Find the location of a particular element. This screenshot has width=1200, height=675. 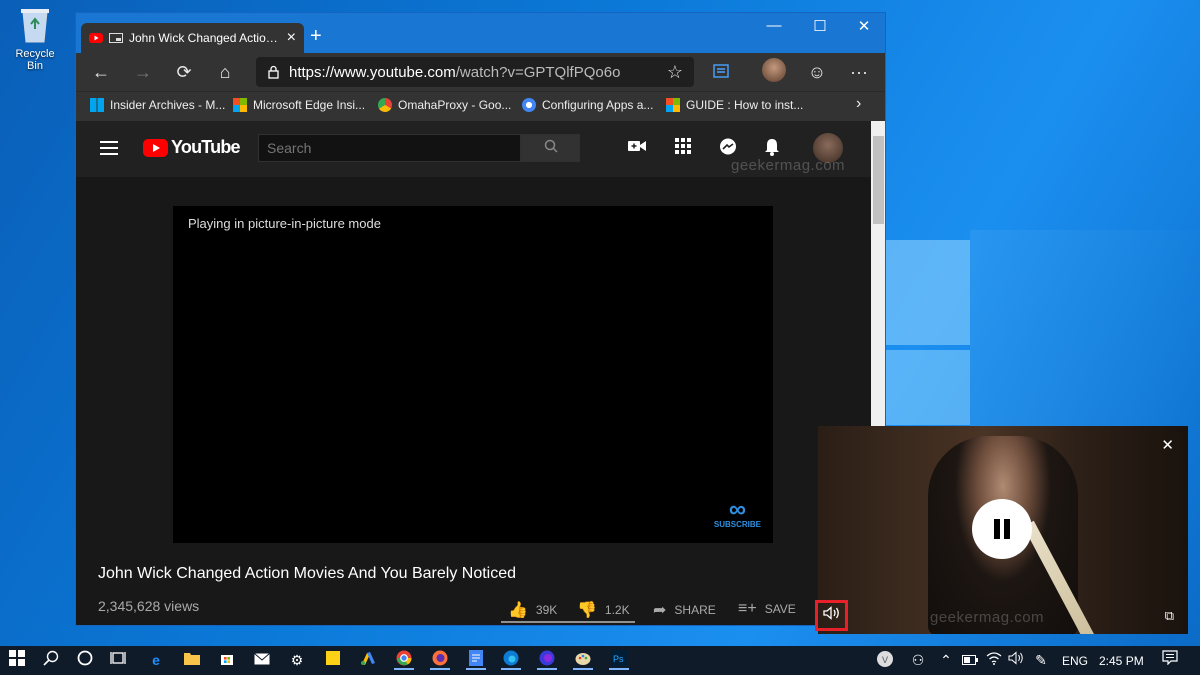

share-arrow-icon: ➦ is located at coordinates (660, 610).